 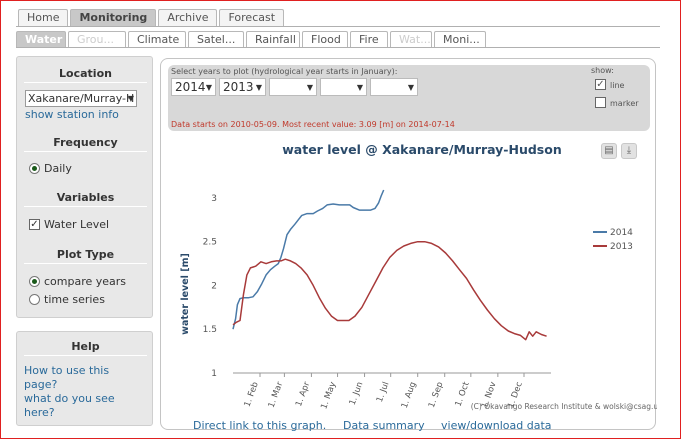 What do you see at coordinates (43, 17) in the screenshot?
I see `tab-home: Home` at bounding box center [43, 17].